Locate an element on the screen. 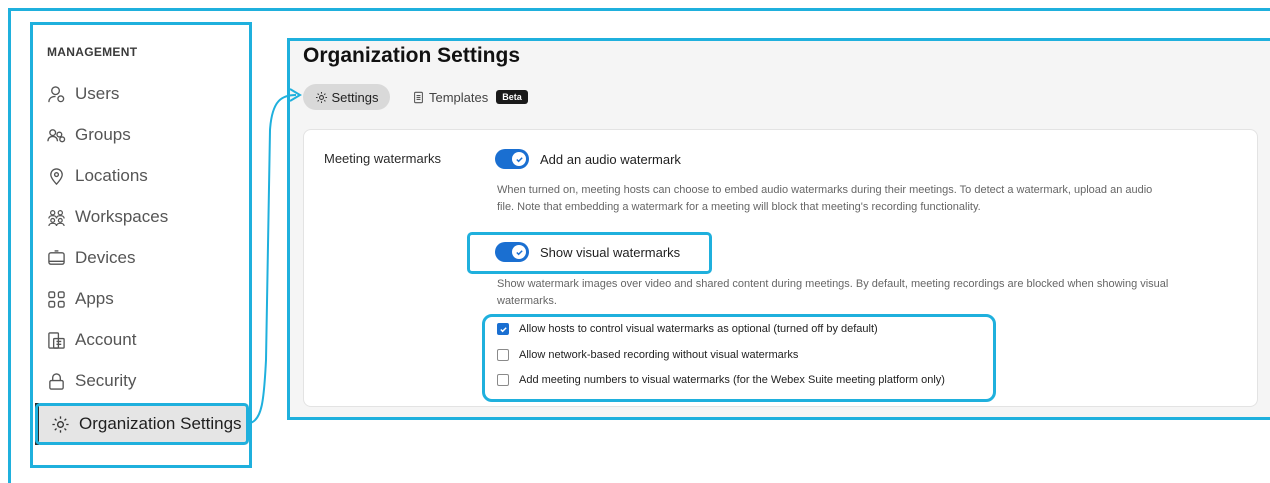  lock-icon is located at coordinates (56, 381).